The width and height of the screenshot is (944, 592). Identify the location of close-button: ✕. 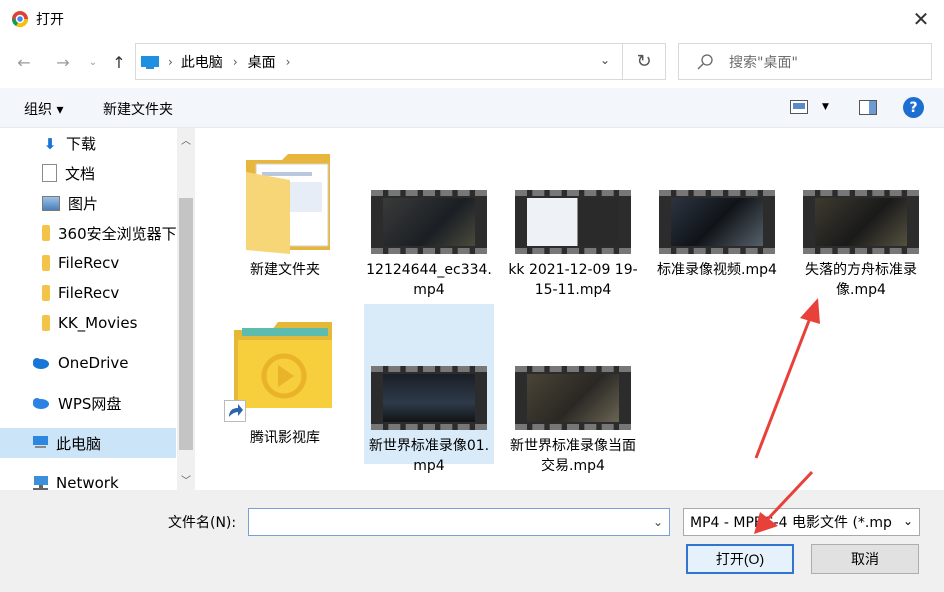
(921, 19).